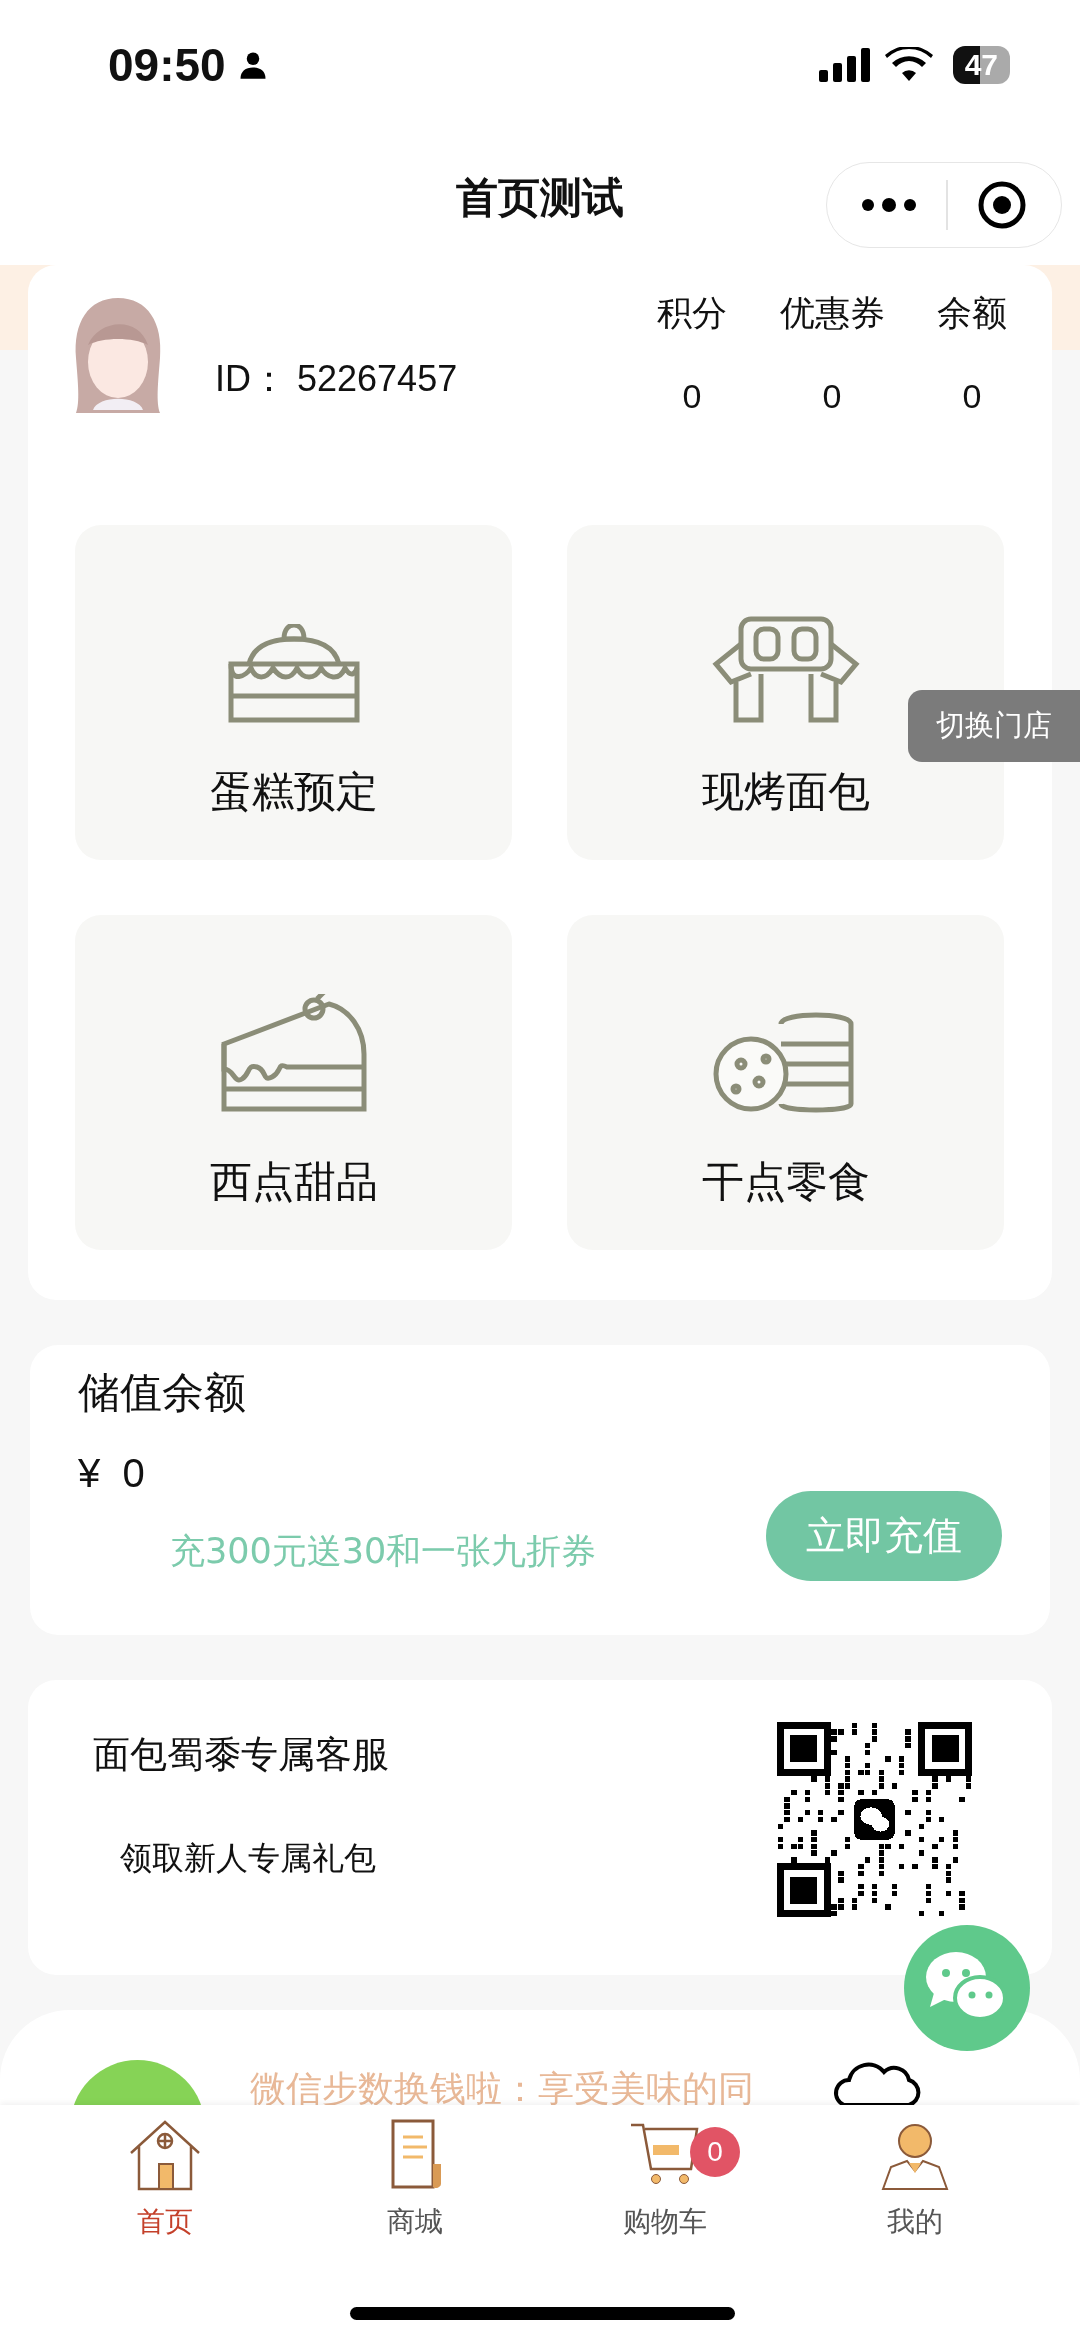 Image resolution: width=1080 pixels, height=2341 pixels. I want to click on page-title: 首页测试, so click(540, 197).